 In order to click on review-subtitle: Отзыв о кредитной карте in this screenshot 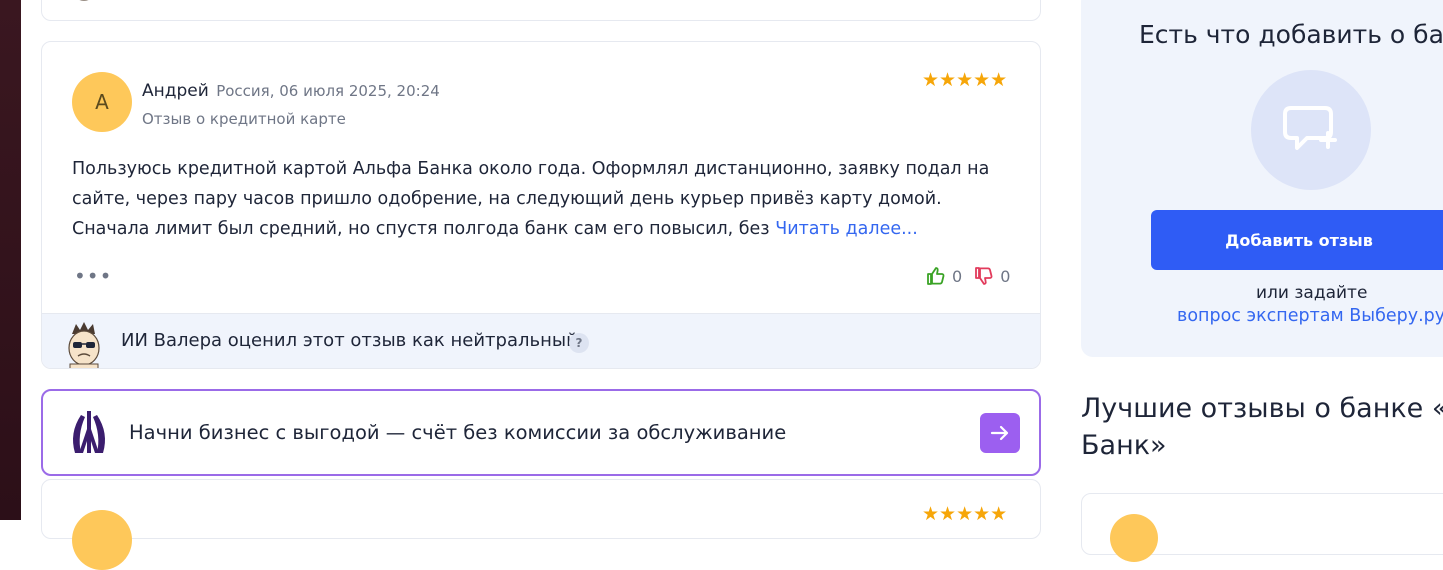, I will do `click(244, 119)`.